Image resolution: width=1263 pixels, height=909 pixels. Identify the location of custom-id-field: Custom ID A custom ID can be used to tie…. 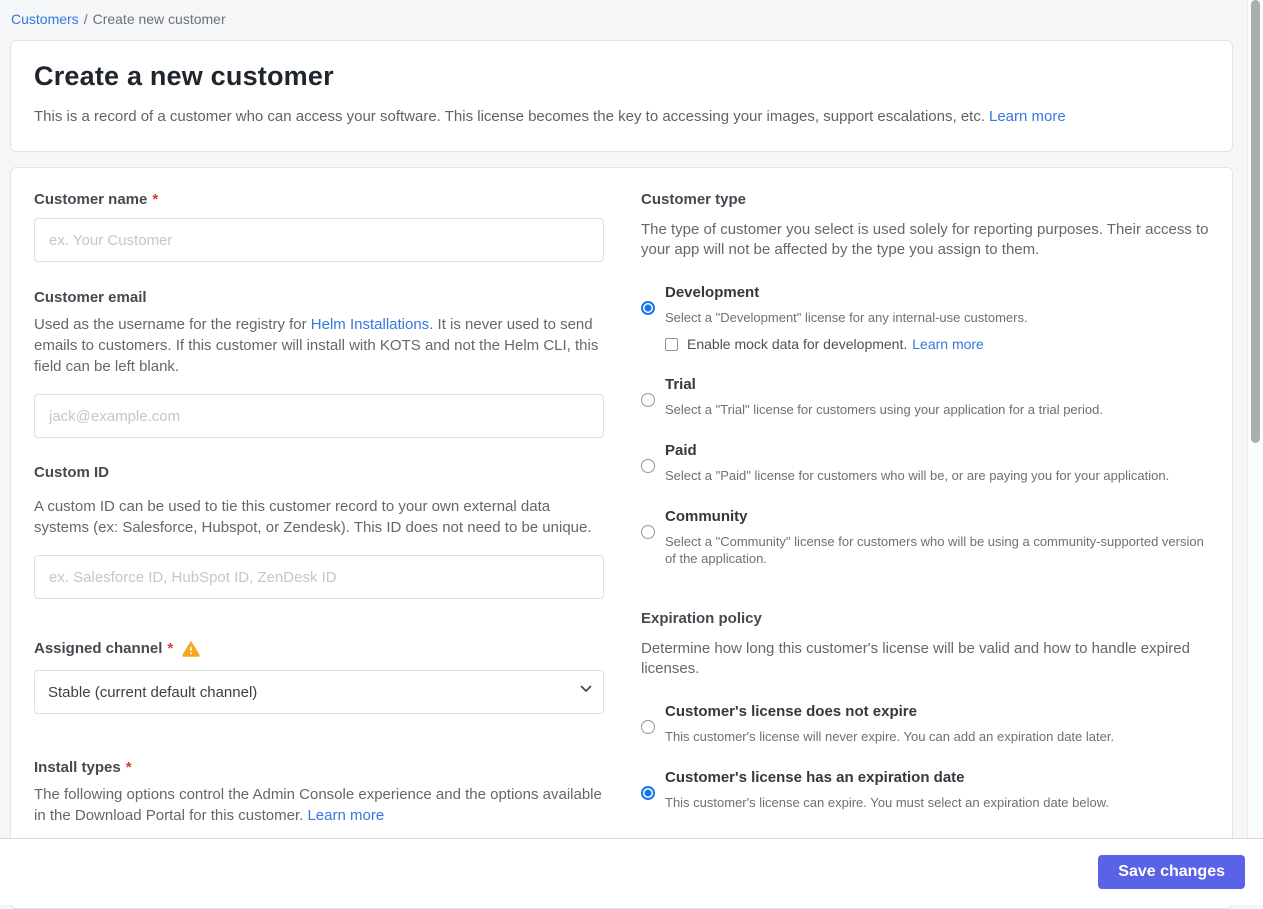
(319, 531).